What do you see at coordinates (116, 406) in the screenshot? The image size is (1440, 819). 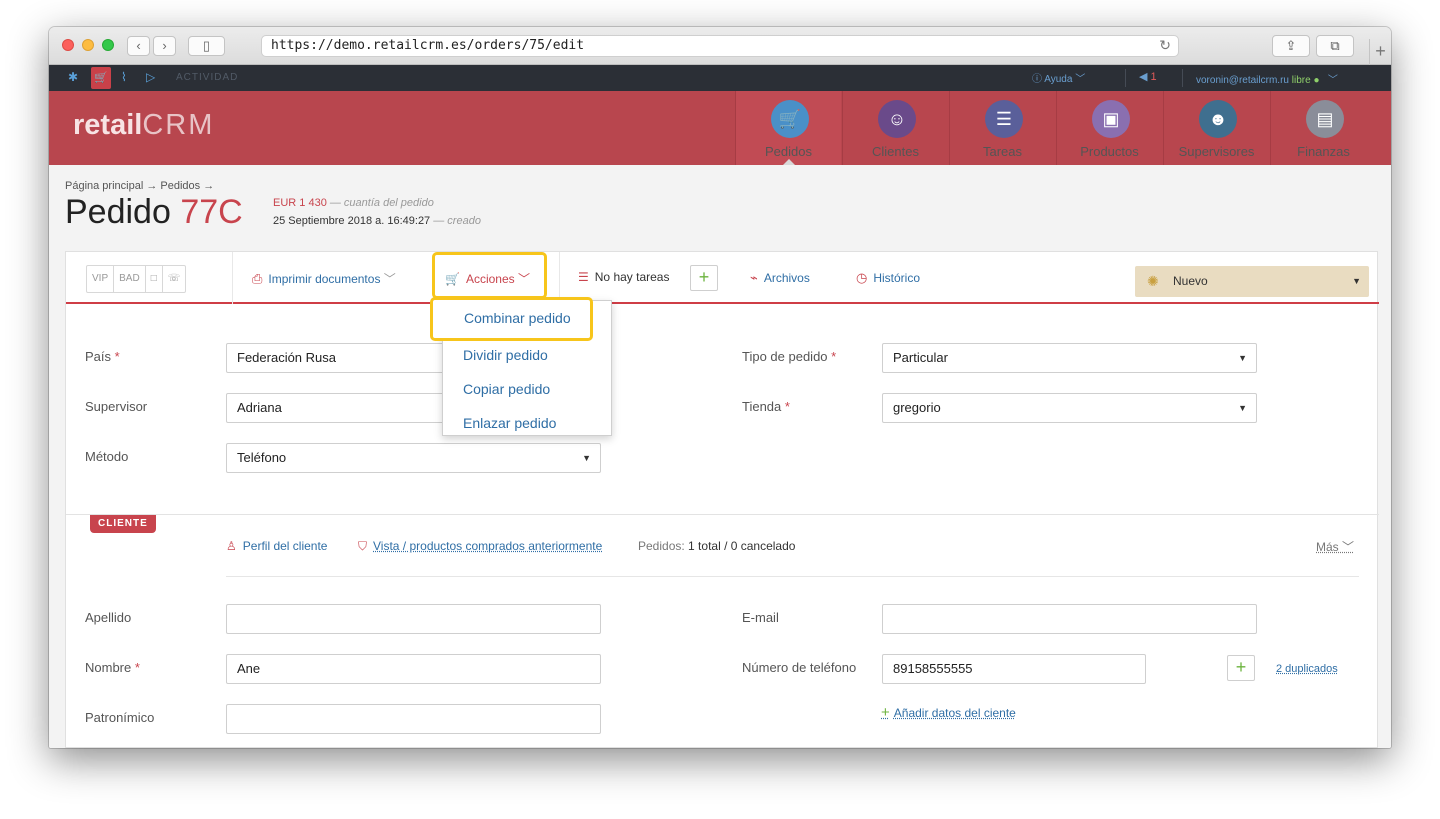 I see `supervisor-label: Supervisor` at bounding box center [116, 406].